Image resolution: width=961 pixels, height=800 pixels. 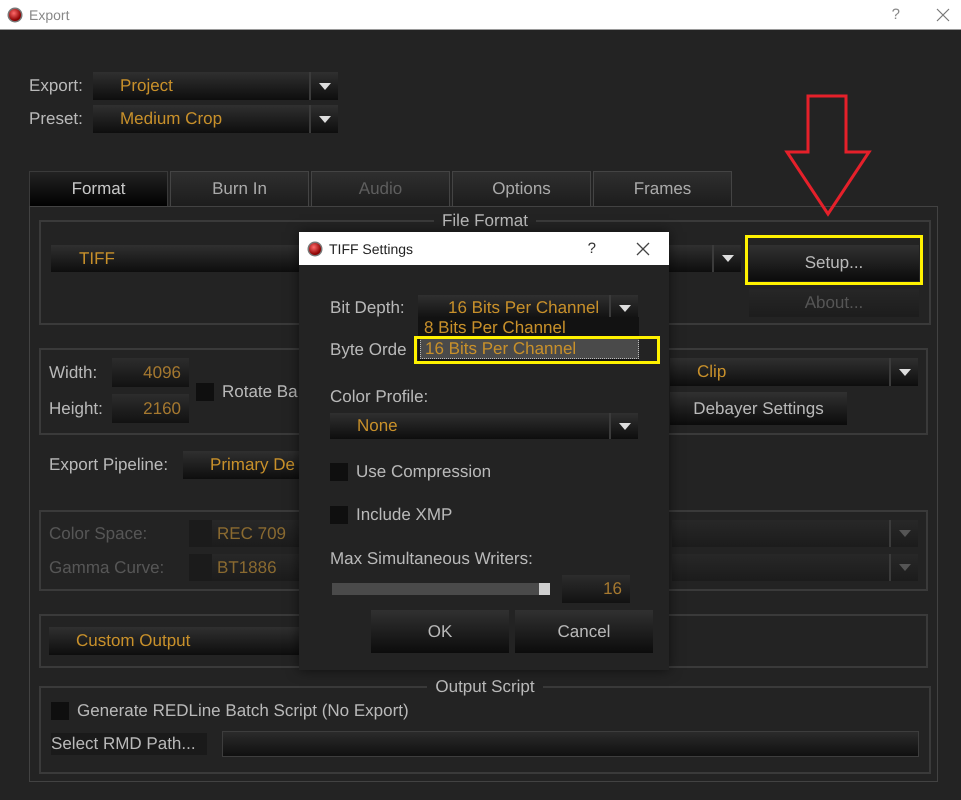 I want to click on checkbox-label: Generate REDLine Batch Script (No Export), so click(x=243, y=711).